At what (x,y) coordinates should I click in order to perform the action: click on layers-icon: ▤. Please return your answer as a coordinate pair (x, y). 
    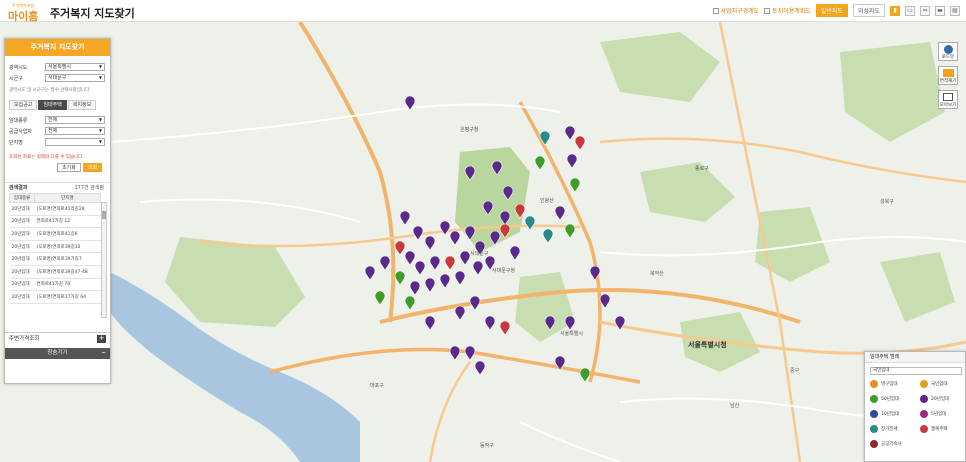
    Looking at the image, I should click on (955, 10).